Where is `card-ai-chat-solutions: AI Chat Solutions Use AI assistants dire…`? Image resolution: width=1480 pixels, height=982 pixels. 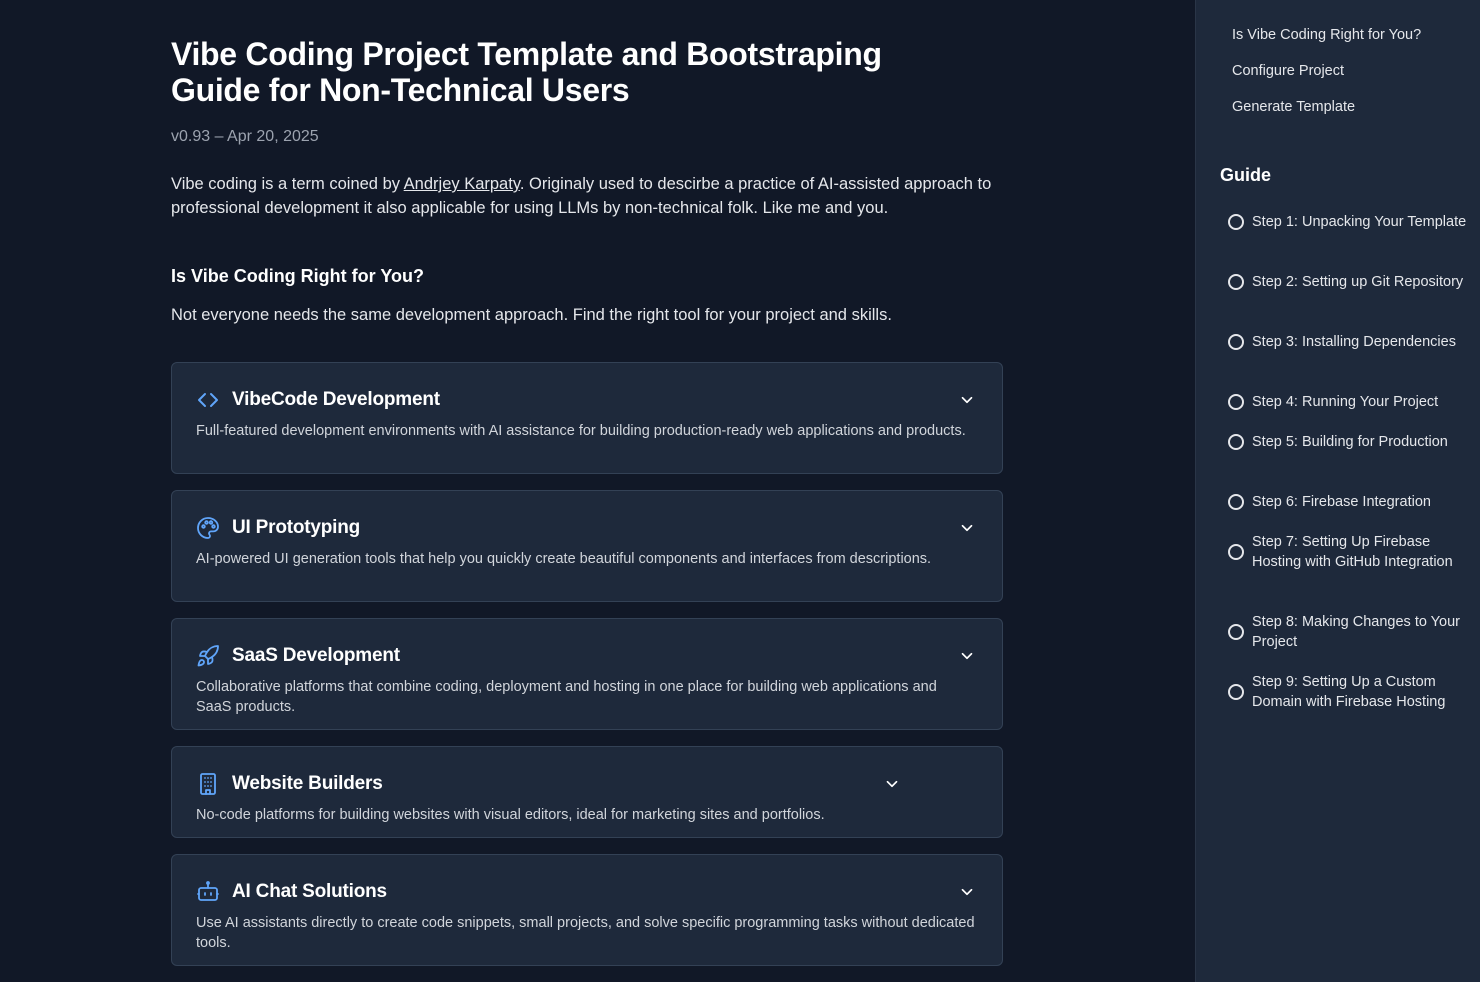
card-ai-chat-solutions: AI Chat Solutions Use AI assistants dire… is located at coordinates (587, 910).